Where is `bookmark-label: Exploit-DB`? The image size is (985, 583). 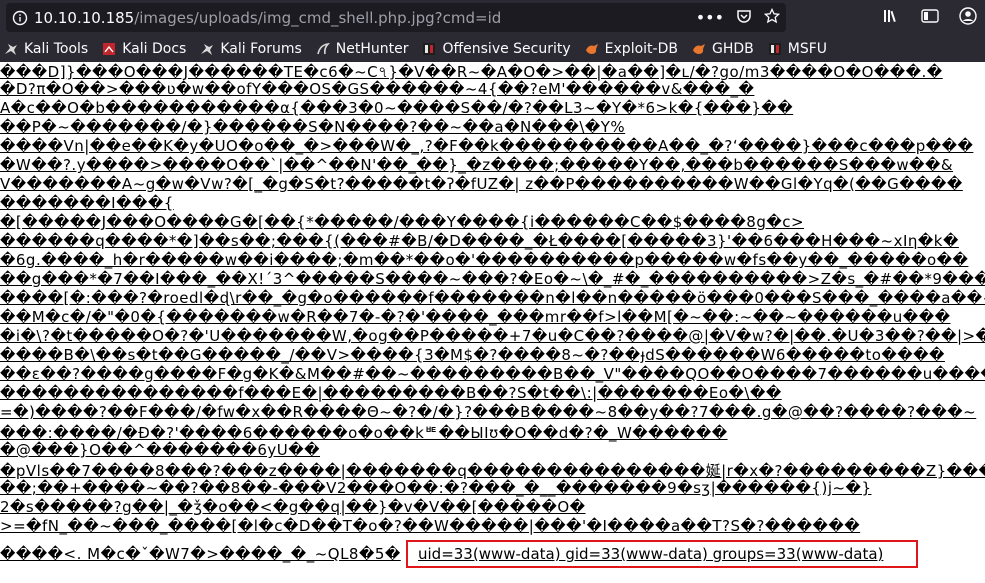 bookmark-label: Exploit-DB is located at coordinates (641, 48).